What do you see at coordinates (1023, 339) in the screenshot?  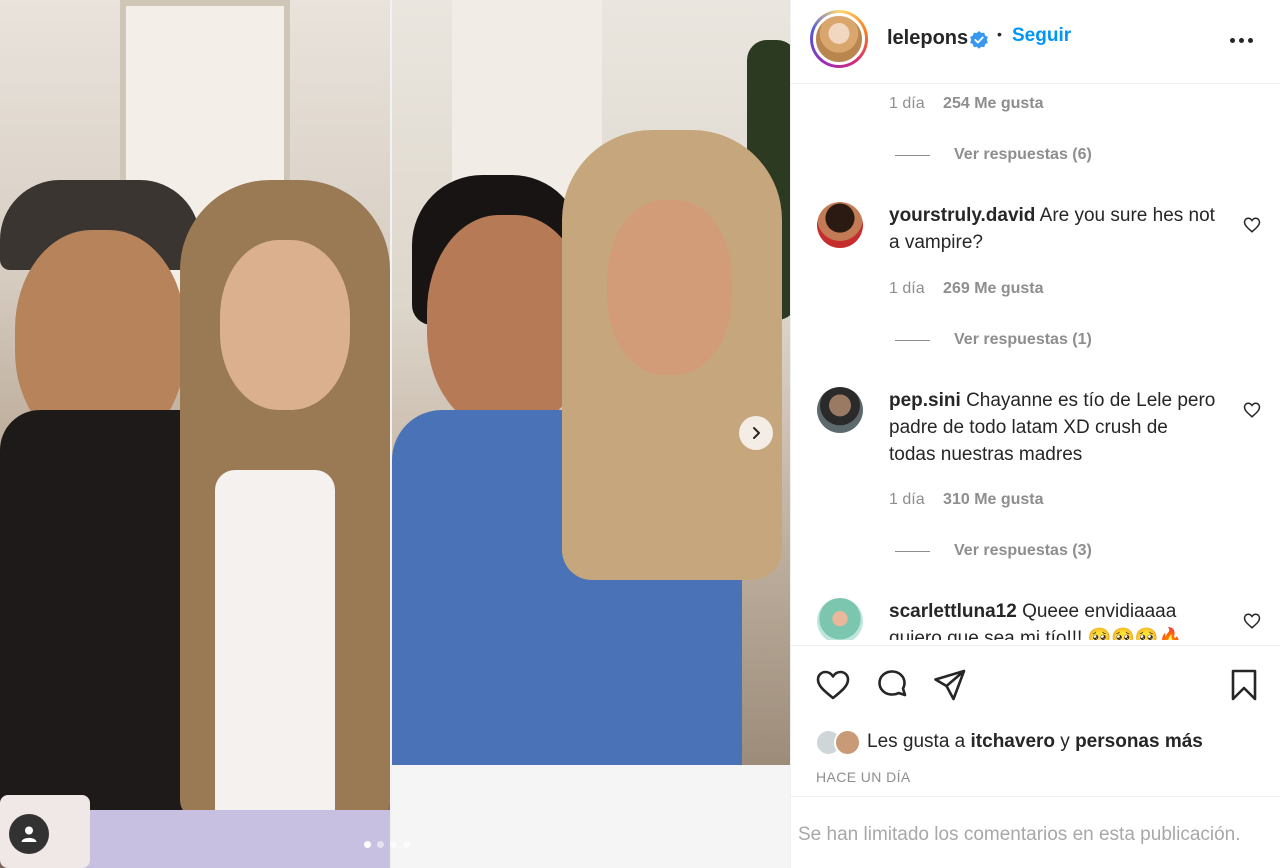 I see `view-replies-label: Ver respuestas (1)` at bounding box center [1023, 339].